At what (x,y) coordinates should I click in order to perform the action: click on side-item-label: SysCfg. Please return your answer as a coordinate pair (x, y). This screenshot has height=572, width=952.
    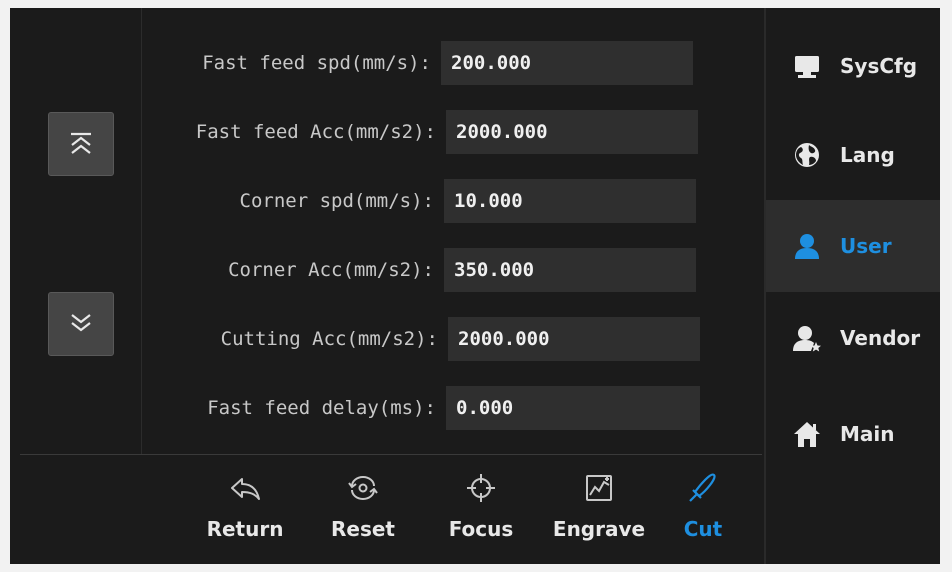
    Looking at the image, I should click on (879, 66).